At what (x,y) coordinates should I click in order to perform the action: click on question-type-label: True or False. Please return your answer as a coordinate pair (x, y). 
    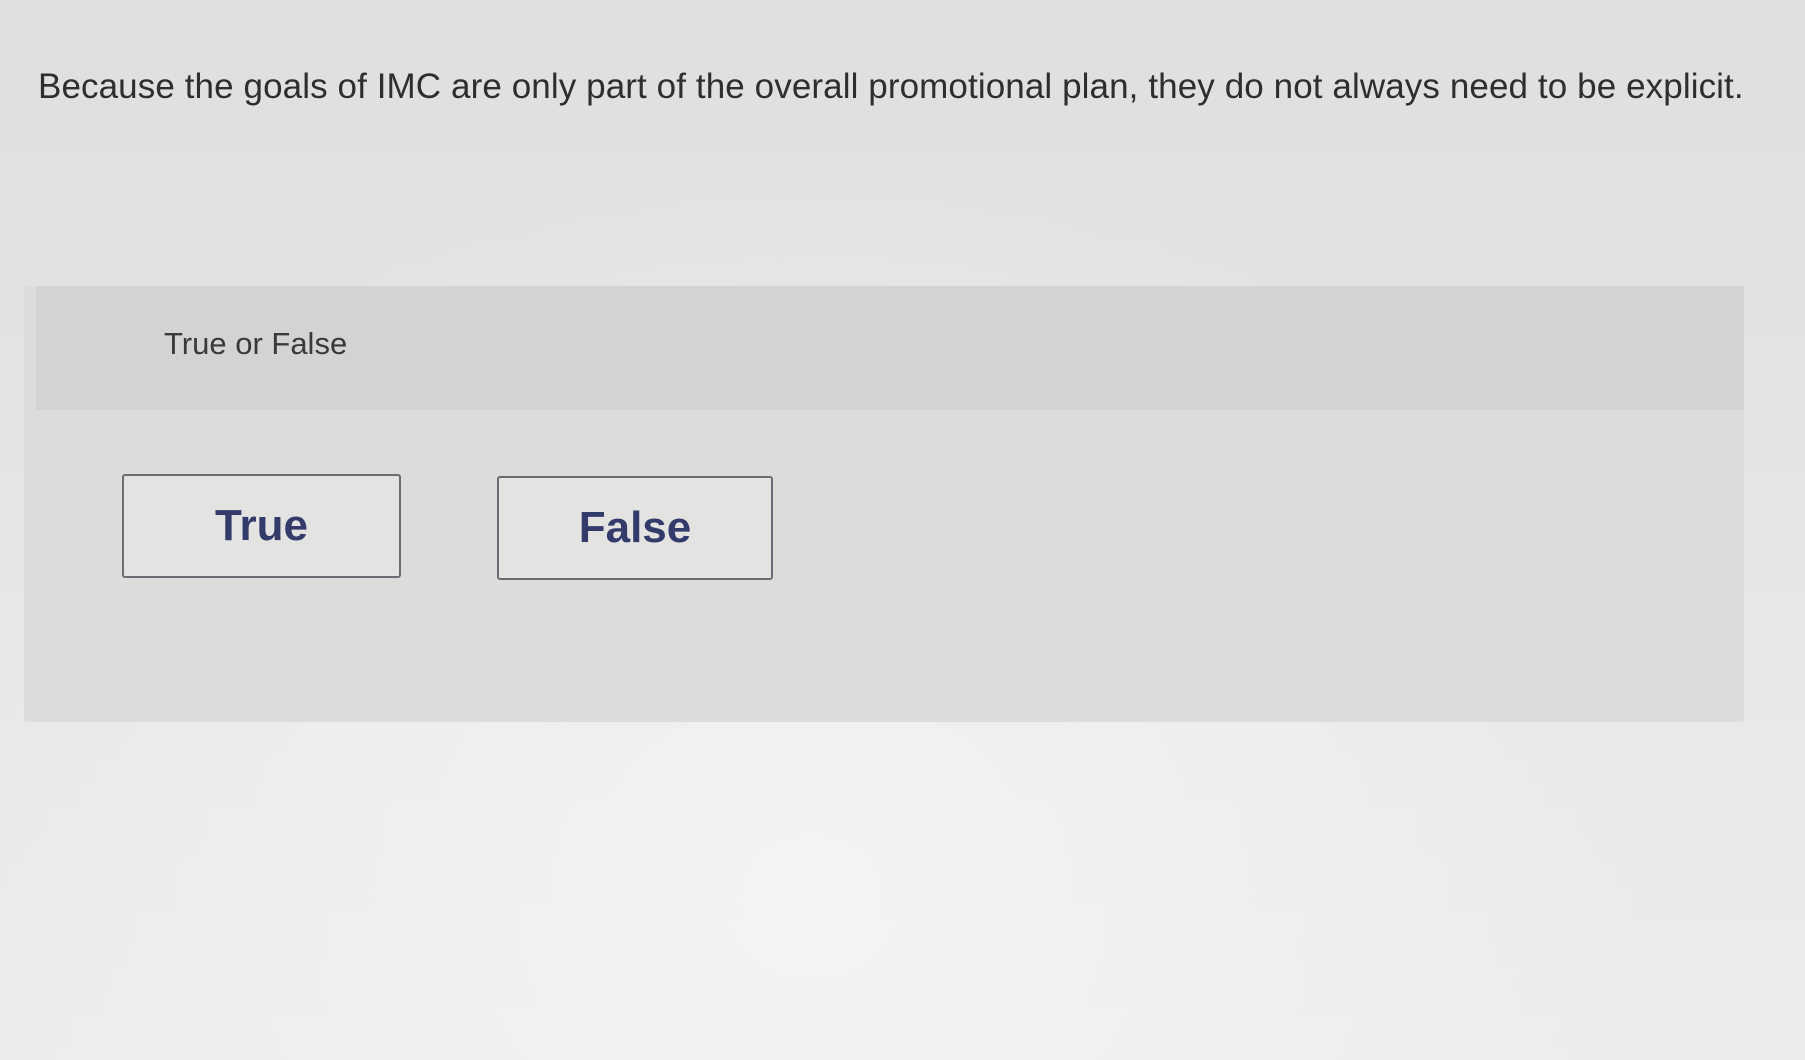
    Looking at the image, I should click on (256, 343).